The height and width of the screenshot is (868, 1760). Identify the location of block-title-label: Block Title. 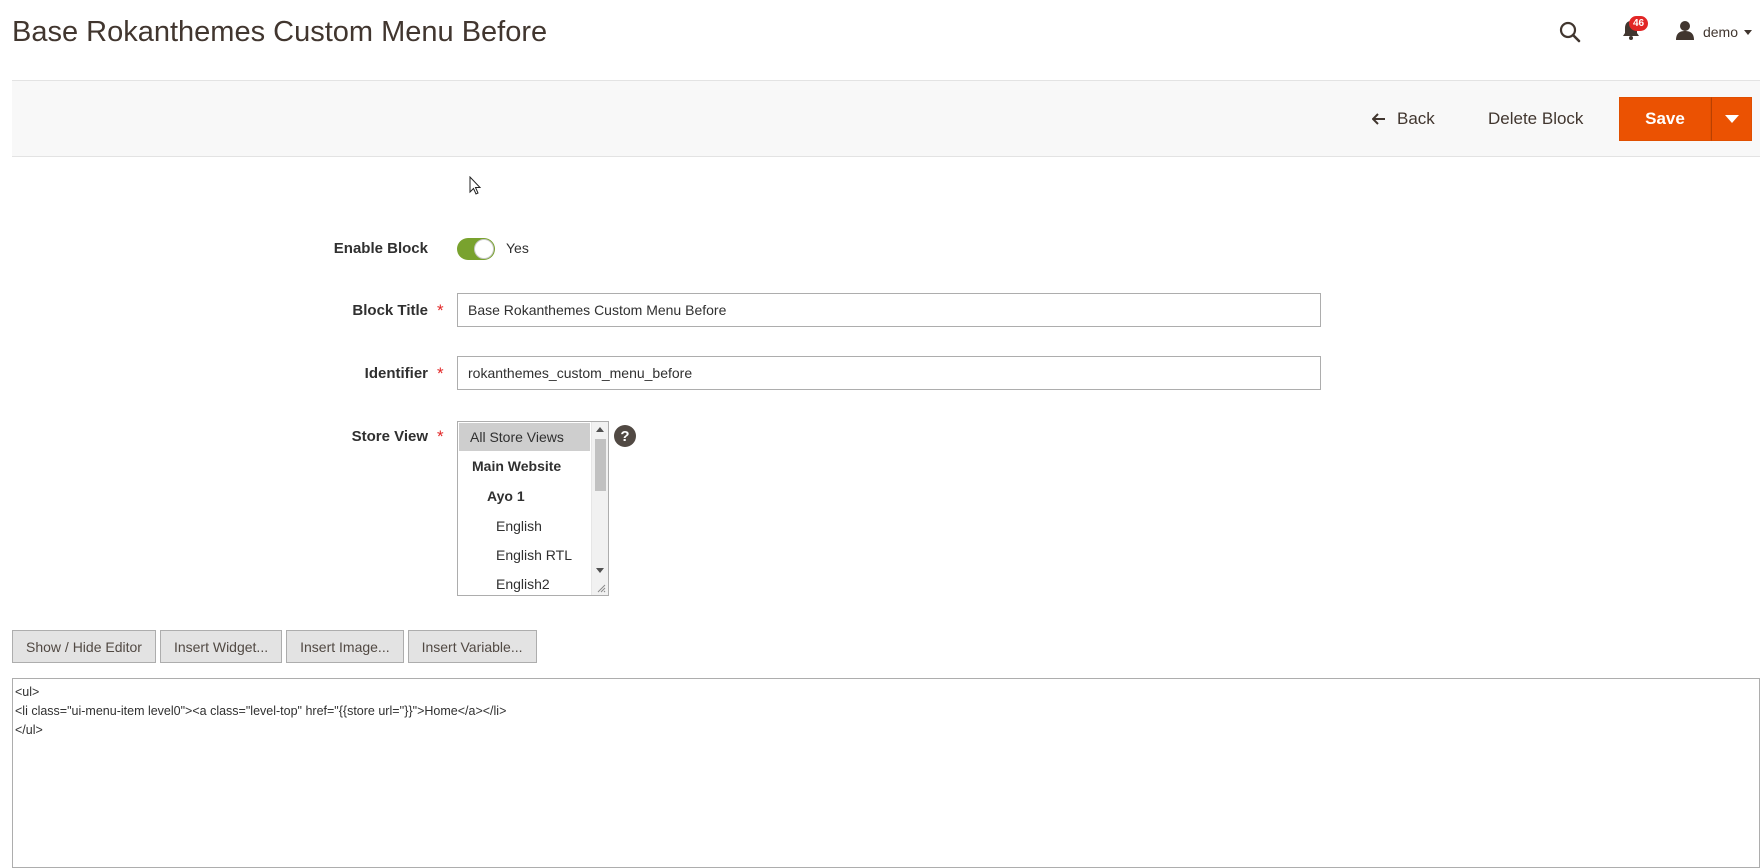
(390, 310).